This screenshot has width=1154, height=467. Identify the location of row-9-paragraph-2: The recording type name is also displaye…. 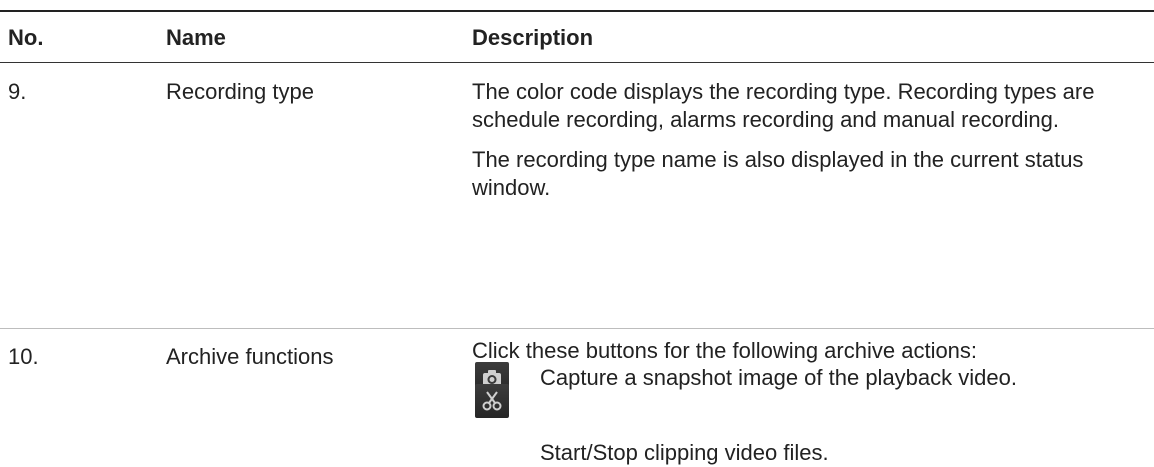
(778, 173).